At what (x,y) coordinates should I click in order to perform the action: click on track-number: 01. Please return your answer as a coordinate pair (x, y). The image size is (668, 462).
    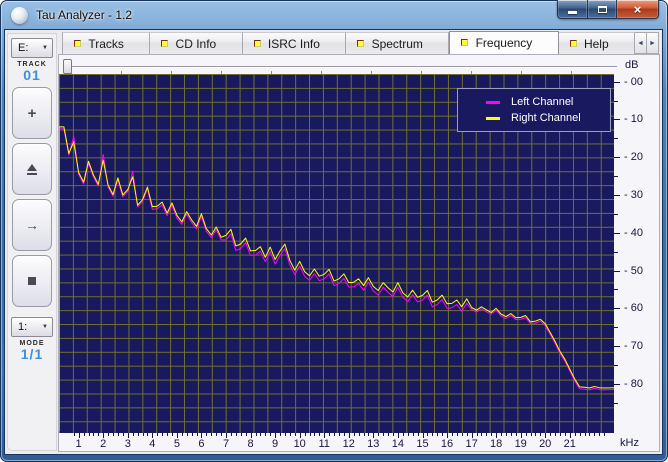
    Looking at the image, I should click on (32, 75).